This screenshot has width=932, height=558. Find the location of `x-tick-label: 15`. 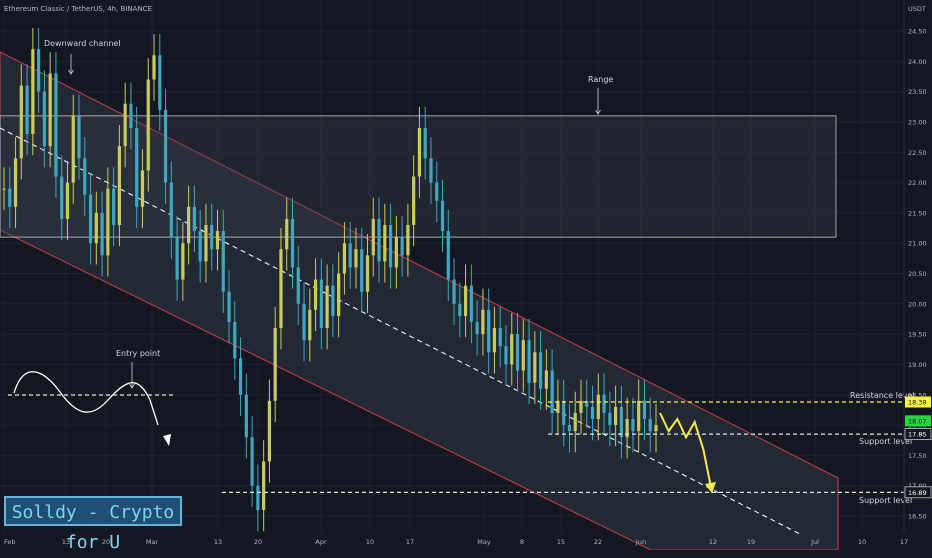

x-tick-label: 15 is located at coordinates (561, 542).